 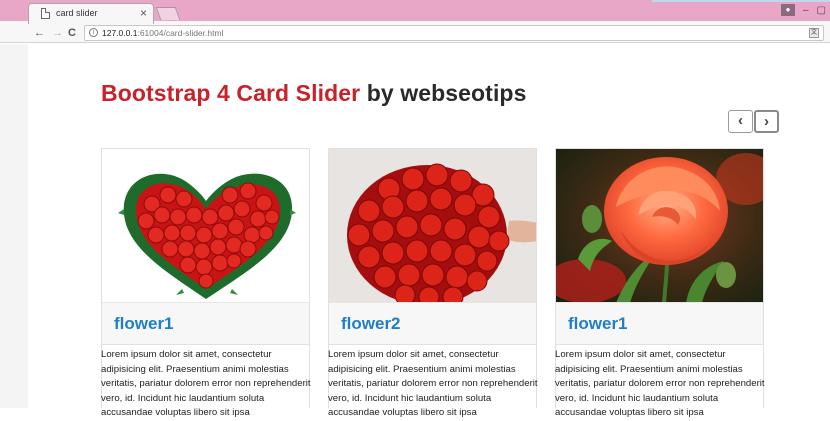 What do you see at coordinates (57, 33) in the screenshot?
I see `forward-arrow-icon: →` at bounding box center [57, 33].